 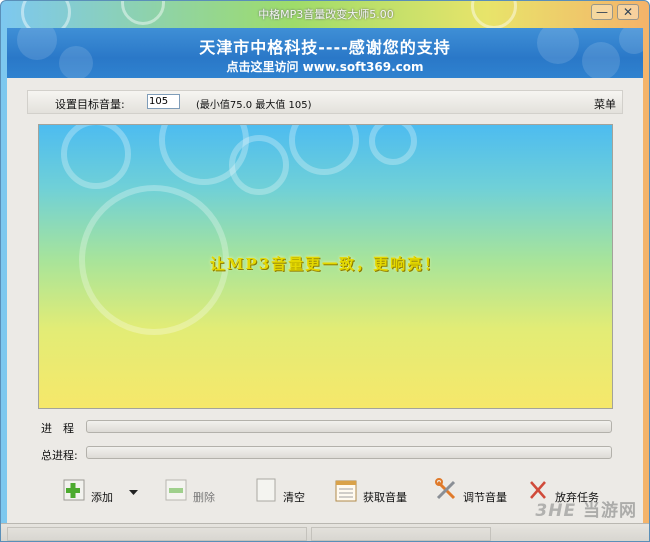 What do you see at coordinates (59, 455) in the screenshot?
I see `total-progress-label: 总进程:` at bounding box center [59, 455].